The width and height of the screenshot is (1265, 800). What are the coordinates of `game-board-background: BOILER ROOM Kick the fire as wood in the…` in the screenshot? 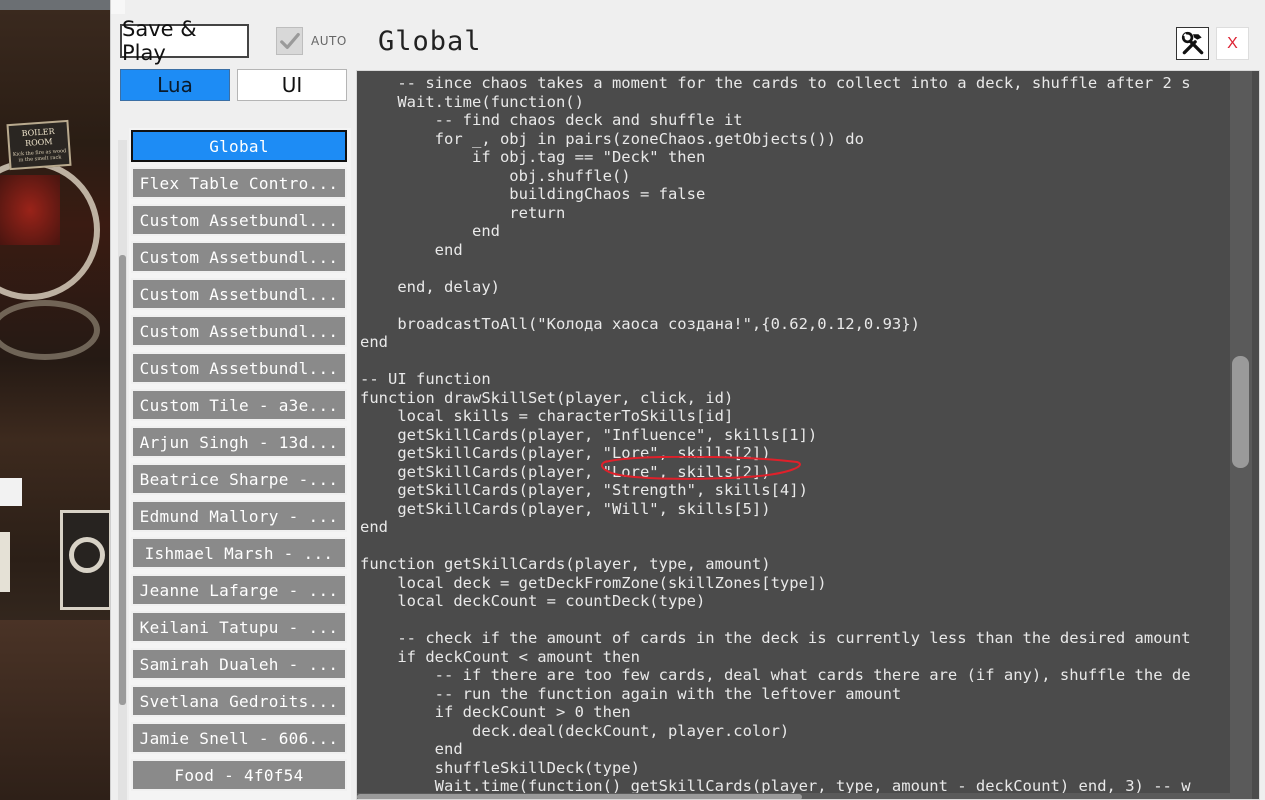 It's located at (56, 400).